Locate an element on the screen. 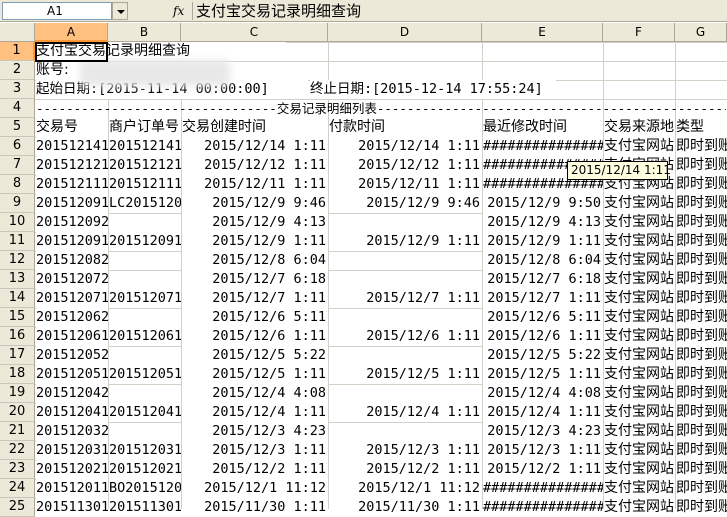 The height and width of the screenshot is (517, 727). row-header-10: 10 is located at coordinates (17, 222).